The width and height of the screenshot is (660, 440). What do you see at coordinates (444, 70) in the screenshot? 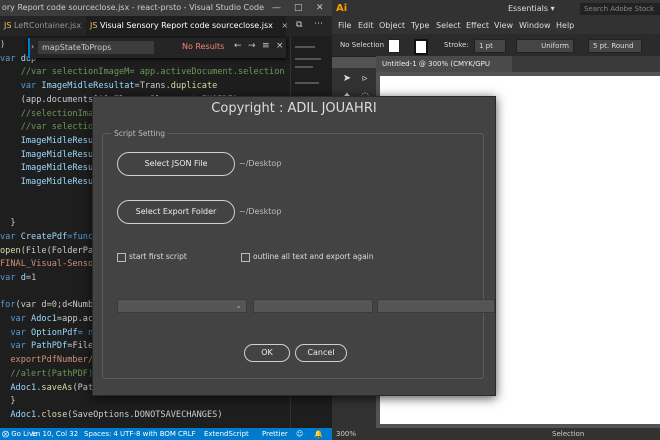
I see `document-tab: Untitled-1 @ 300% (CMYK/GPU Preview)` at bounding box center [444, 70].